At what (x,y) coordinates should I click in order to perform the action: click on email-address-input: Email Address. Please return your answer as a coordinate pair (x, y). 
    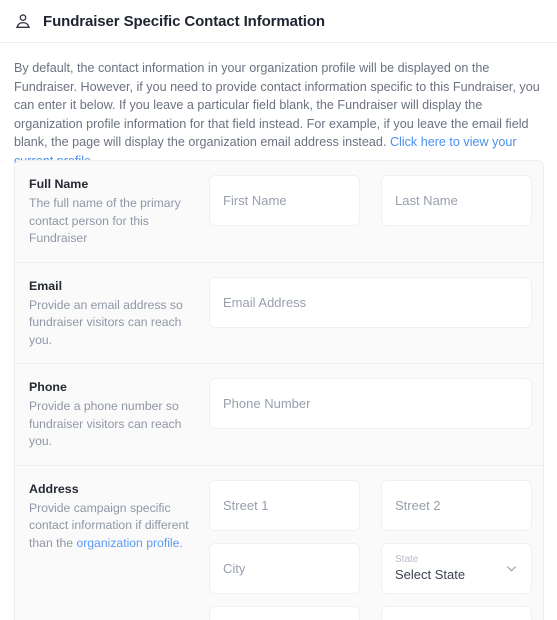
    Looking at the image, I should click on (370, 302).